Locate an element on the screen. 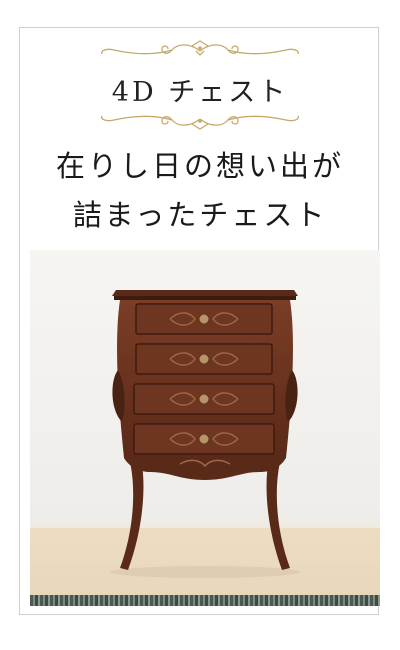 This screenshot has width=400, height=650. flourish-ornament-top is located at coordinates (200, 48).